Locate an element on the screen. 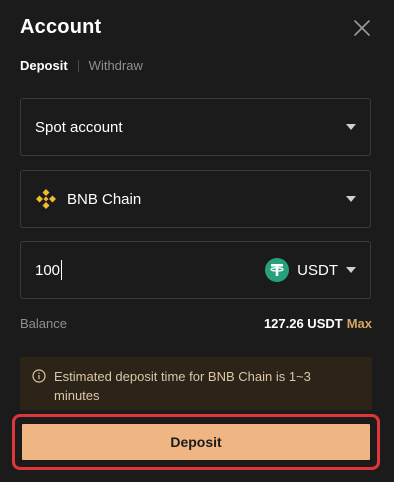 This screenshot has width=394, height=482. text-cursor is located at coordinates (62, 270).